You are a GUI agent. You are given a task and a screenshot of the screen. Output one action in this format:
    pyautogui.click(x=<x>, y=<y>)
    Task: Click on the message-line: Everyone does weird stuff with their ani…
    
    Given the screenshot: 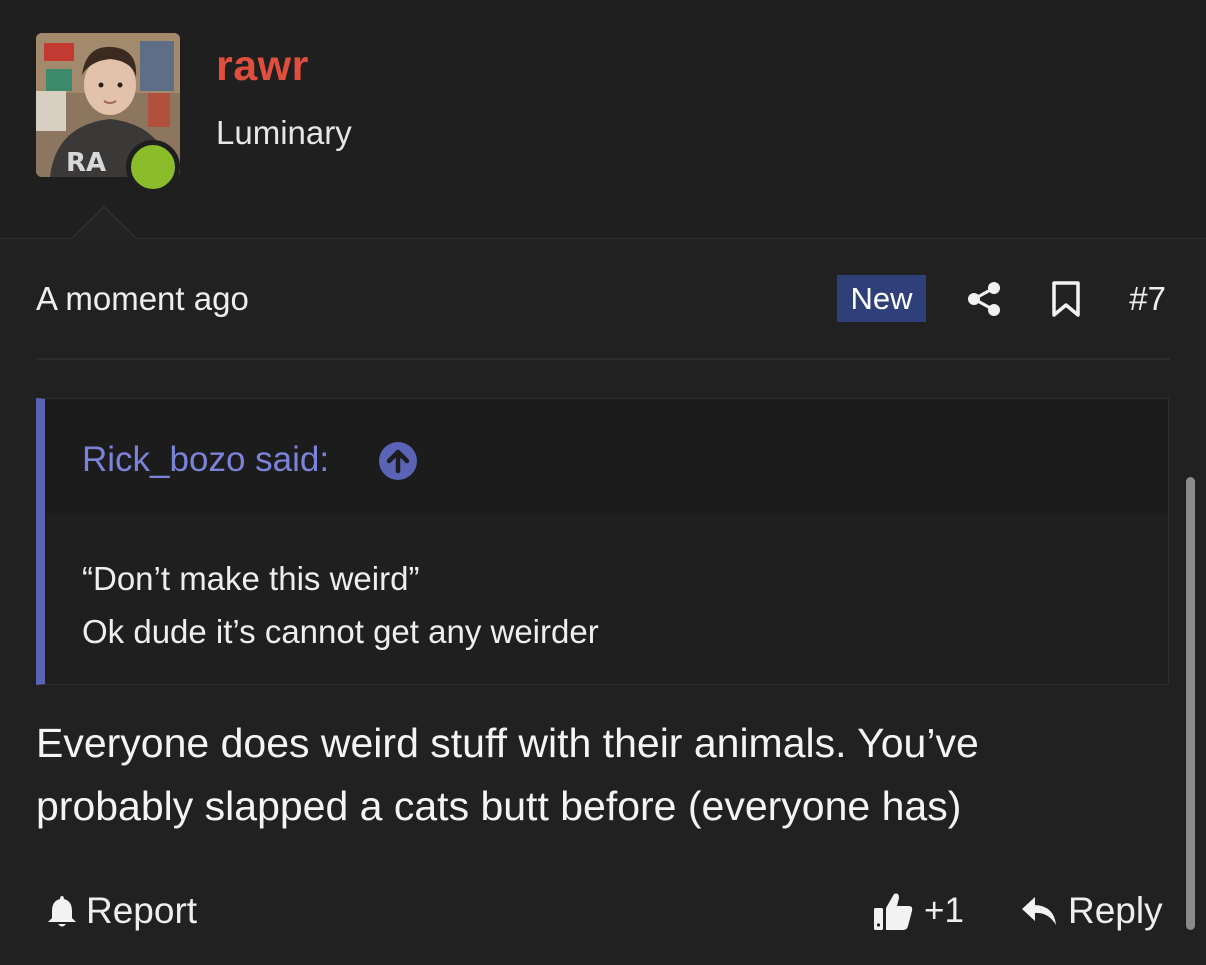 What is the action you would take?
    pyautogui.click(x=507, y=743)
    